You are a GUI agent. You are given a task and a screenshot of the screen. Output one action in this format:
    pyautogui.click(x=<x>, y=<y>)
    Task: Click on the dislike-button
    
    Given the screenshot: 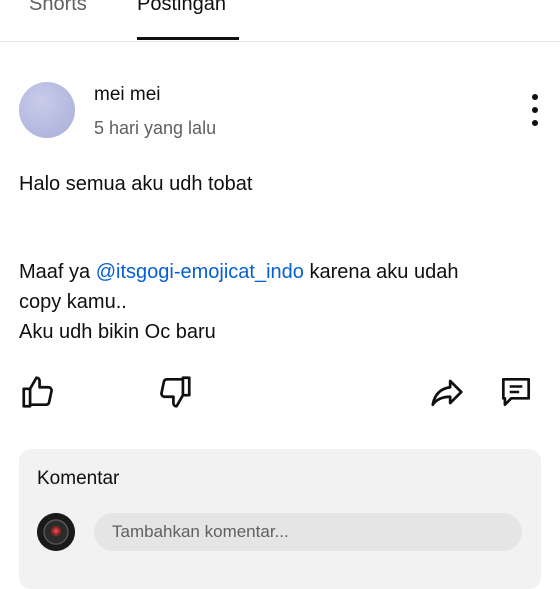 What is the action you would take?
    pyautogui.click(x=175, y=392)
    